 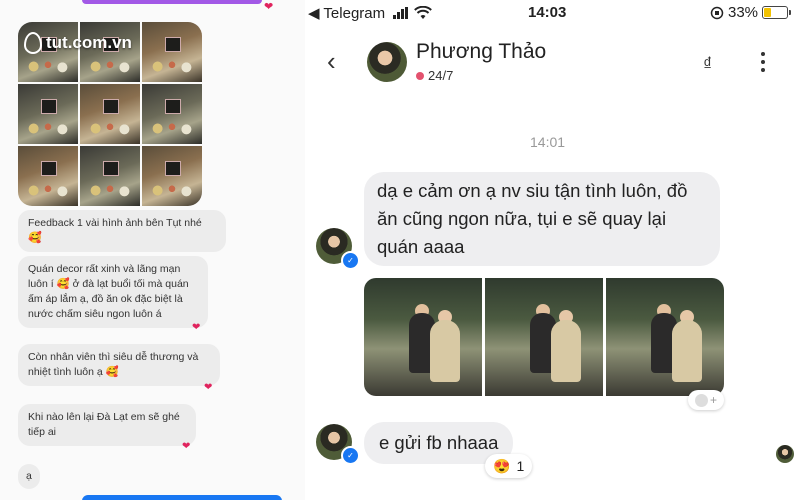 I want to click on message-text: e gửi fb nhaaa, so click(x=439, y=442).